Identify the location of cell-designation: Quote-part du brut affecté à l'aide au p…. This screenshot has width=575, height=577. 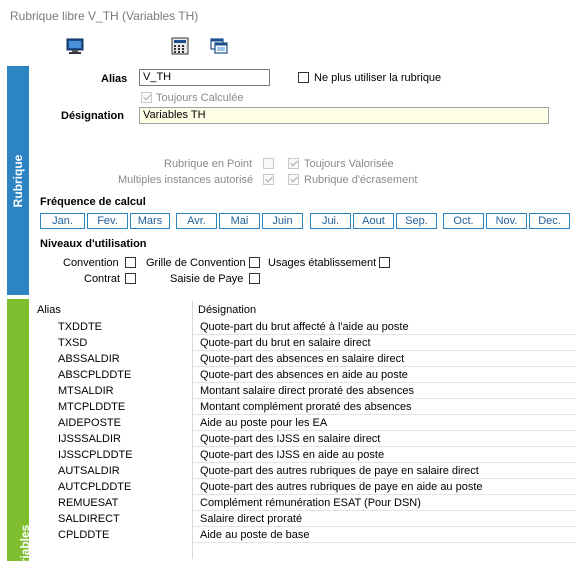
(304, 327).